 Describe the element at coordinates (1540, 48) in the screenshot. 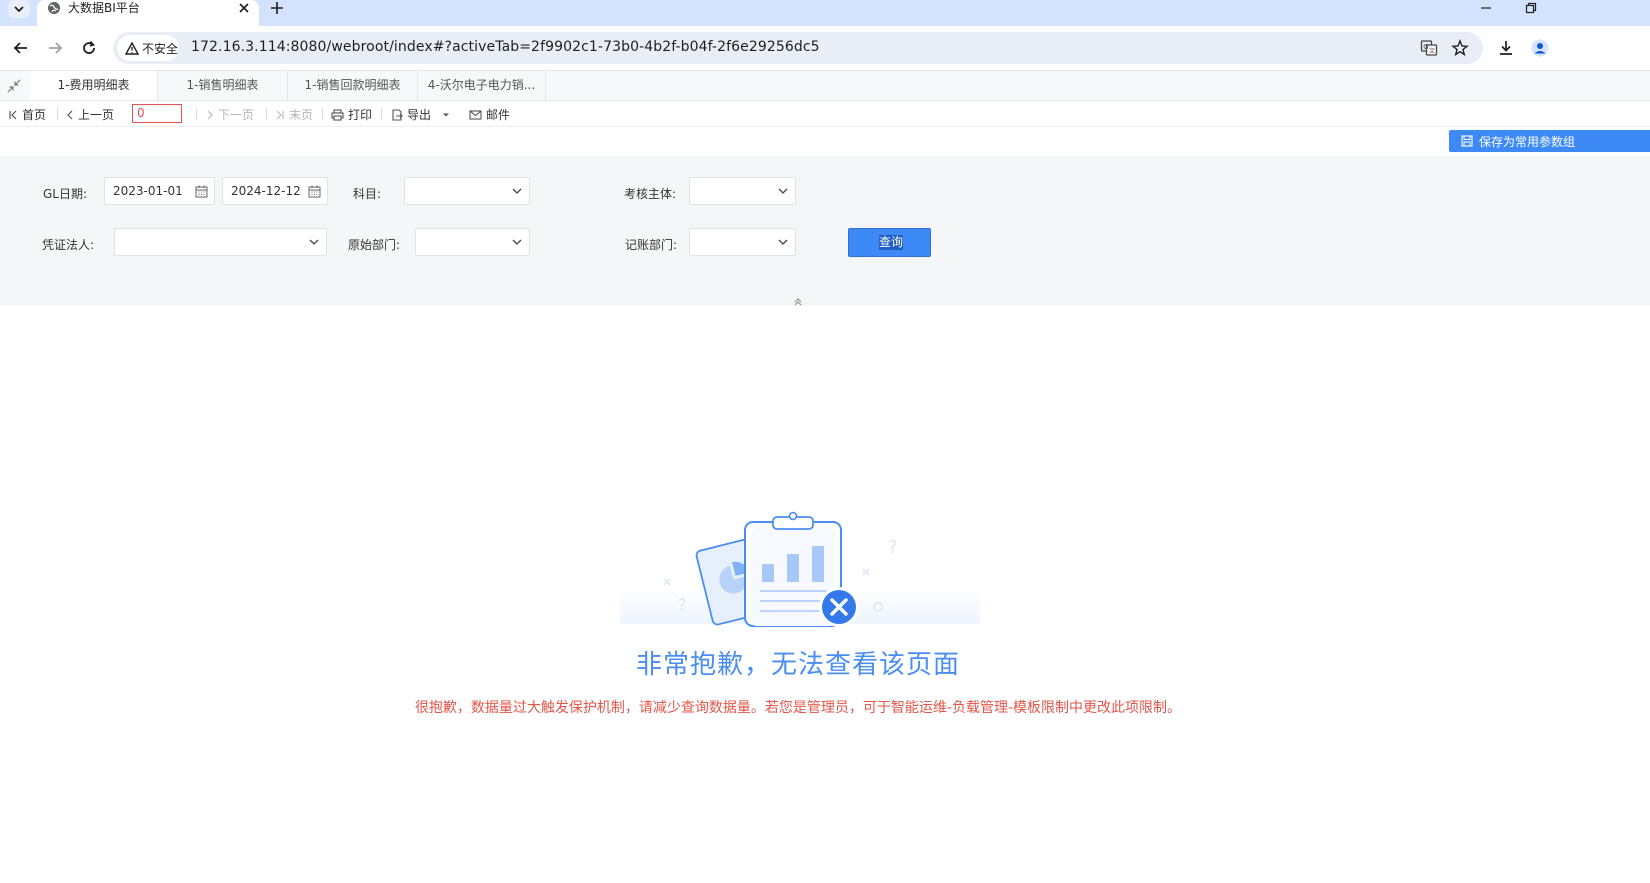

I see `profile-avatar-icon` at that location.